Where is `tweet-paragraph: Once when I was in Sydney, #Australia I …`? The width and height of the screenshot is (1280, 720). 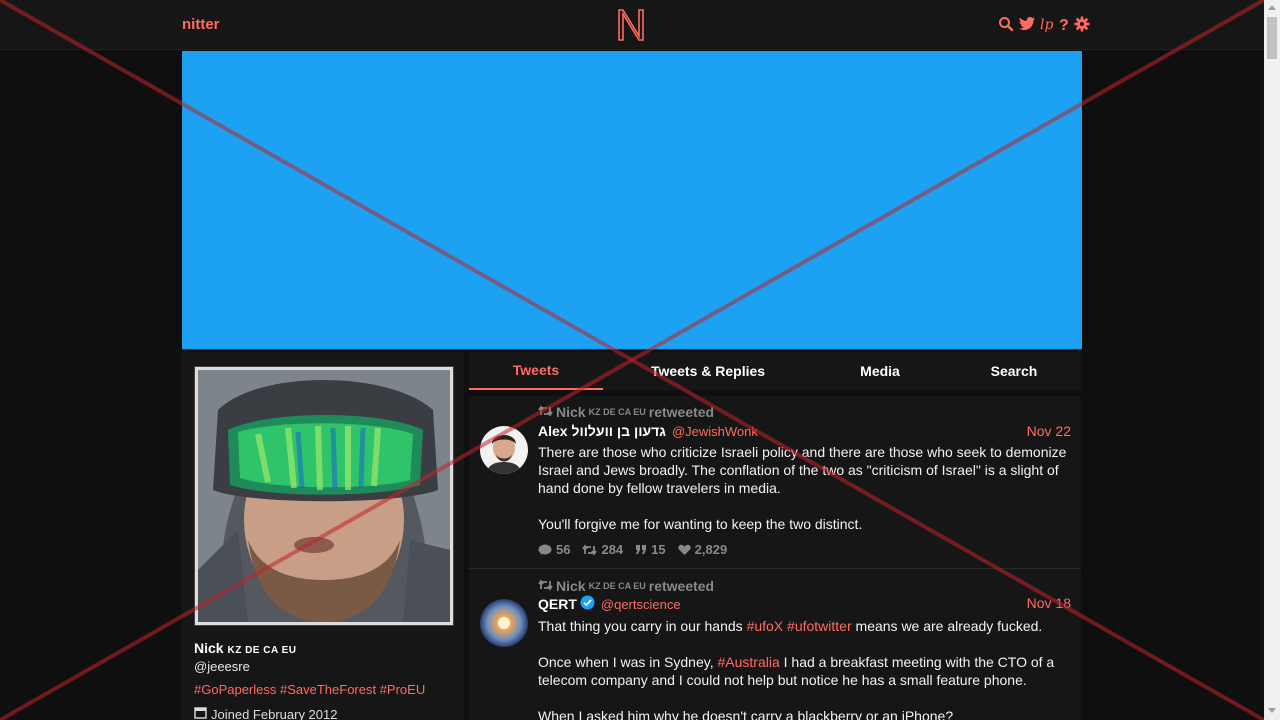 tweet-paragraph: Once when I was in Sydney, #Australia I … is located at coordinates (806, 671).